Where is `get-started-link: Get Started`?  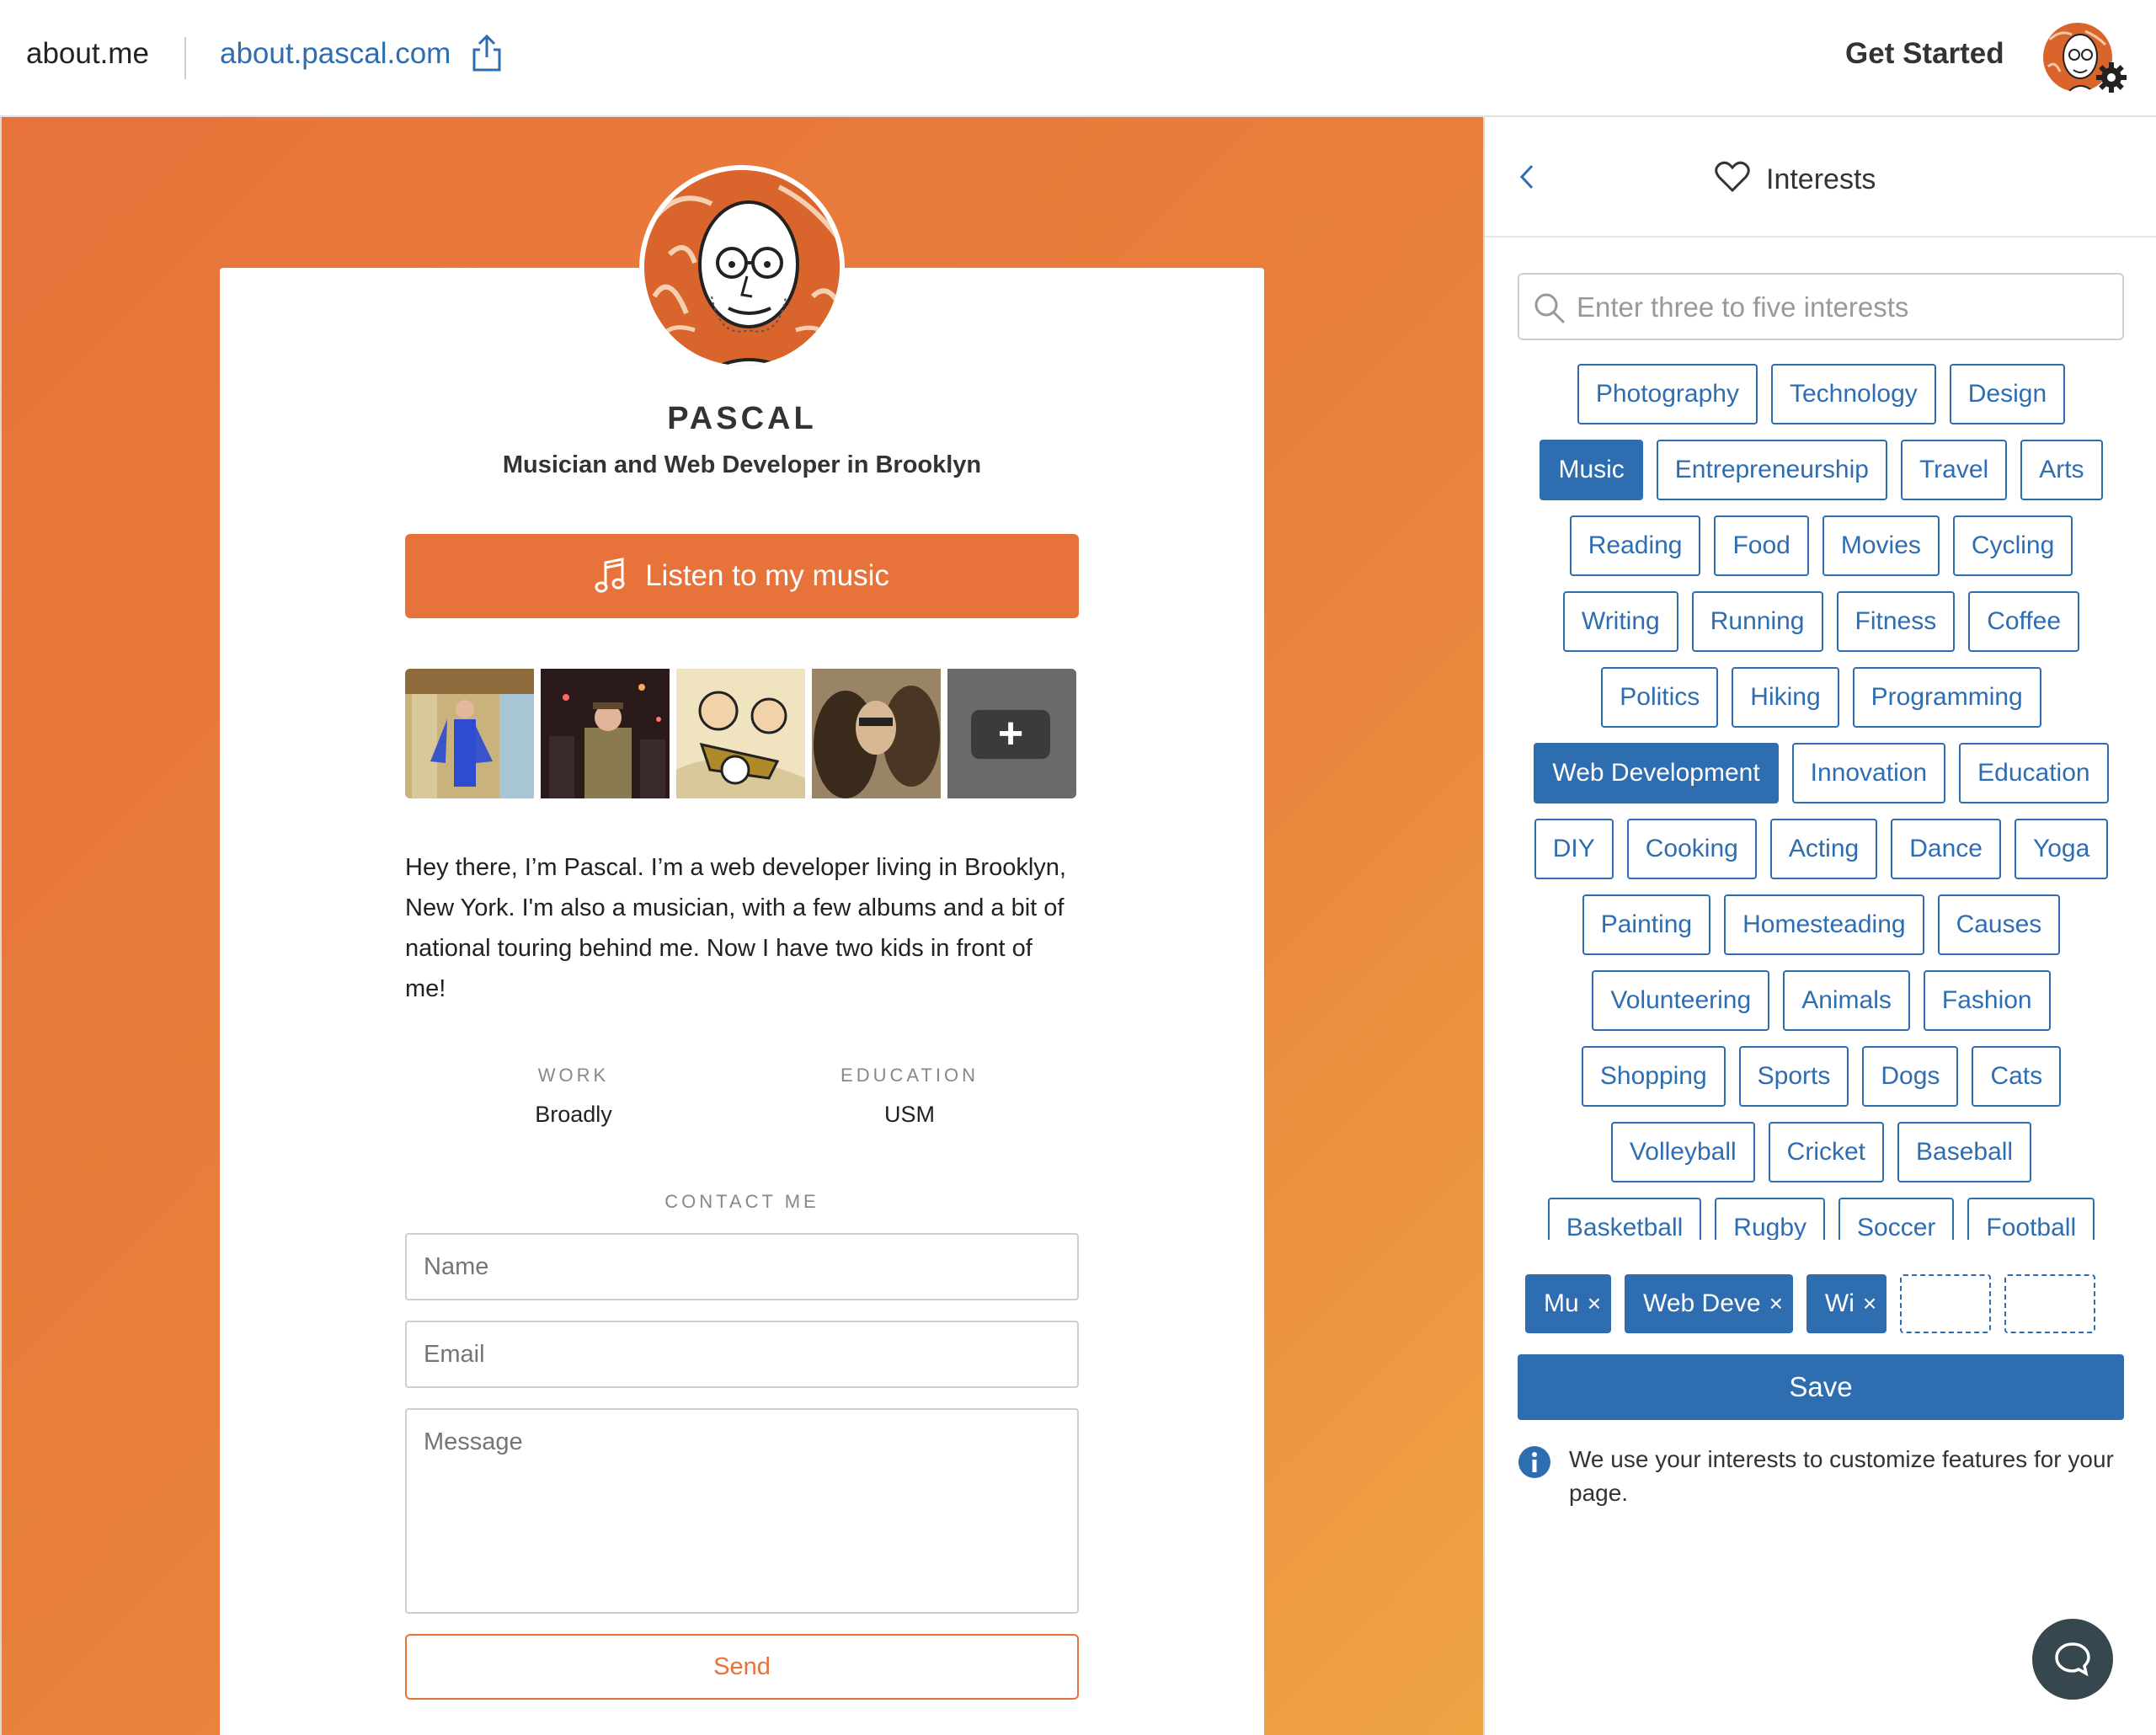
get-started-link: Get Started is located at coordinates (1924, 54).